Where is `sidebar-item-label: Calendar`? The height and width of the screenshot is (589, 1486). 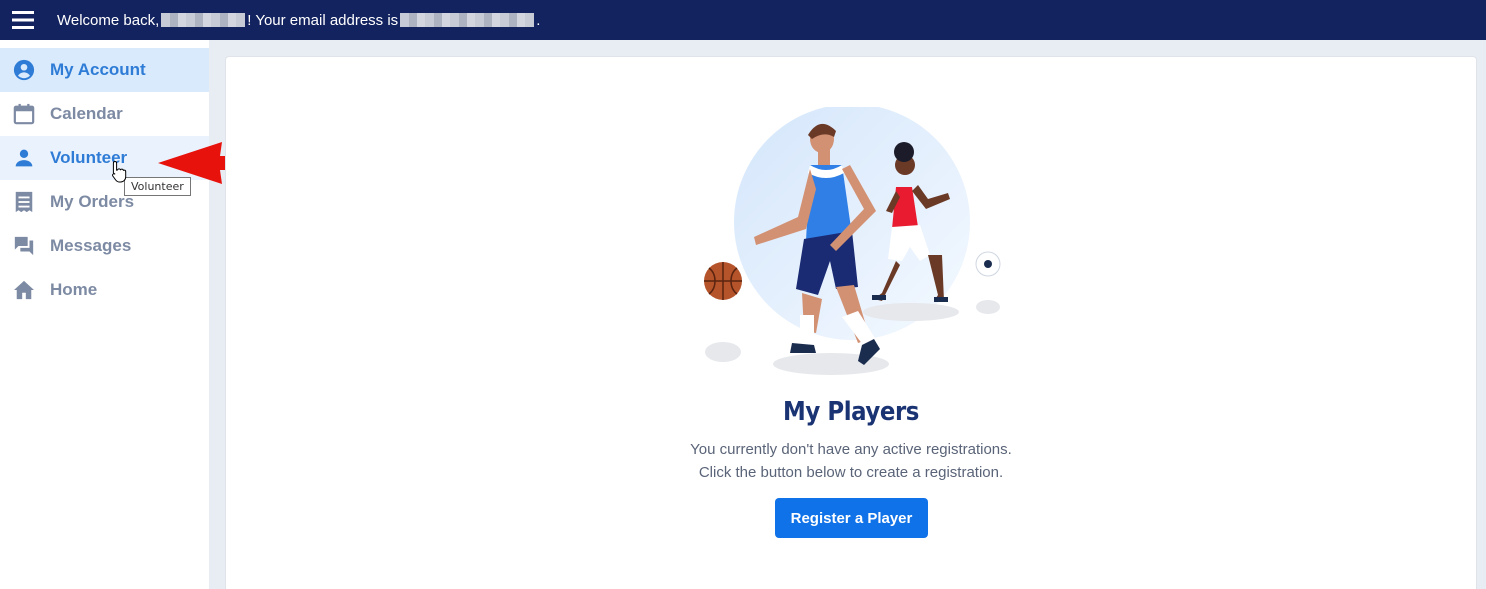
sidebar-item-label: Calendar is located at coordinates (86, 113).